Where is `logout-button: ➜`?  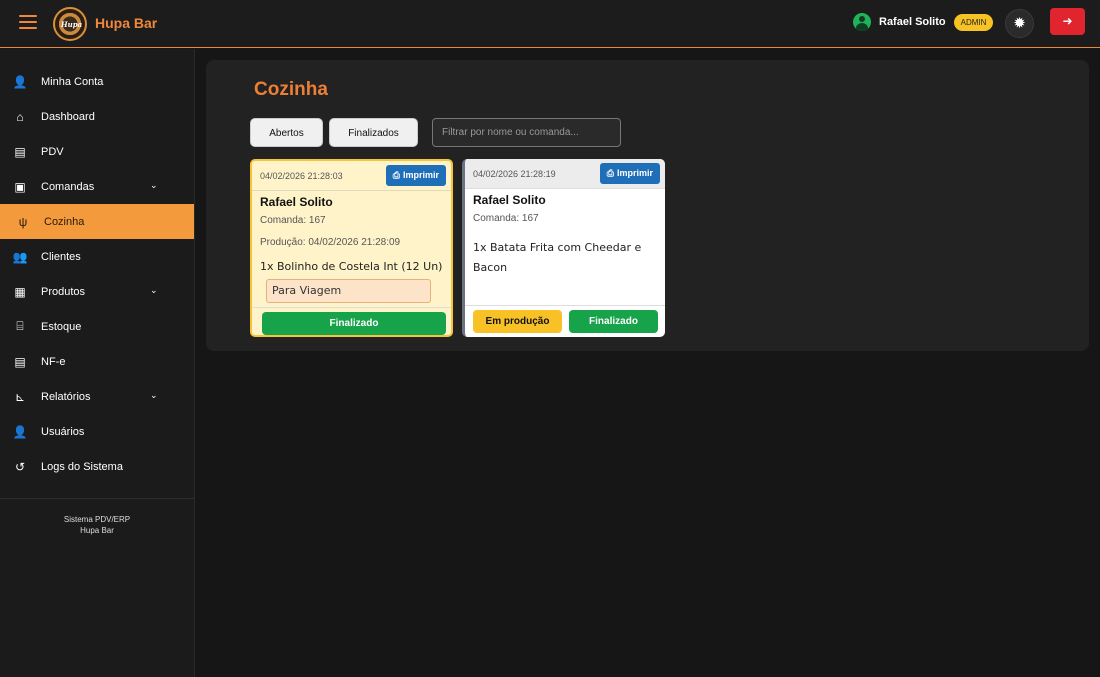
logout-button: ➜ is located at coordinates (1067, 21).